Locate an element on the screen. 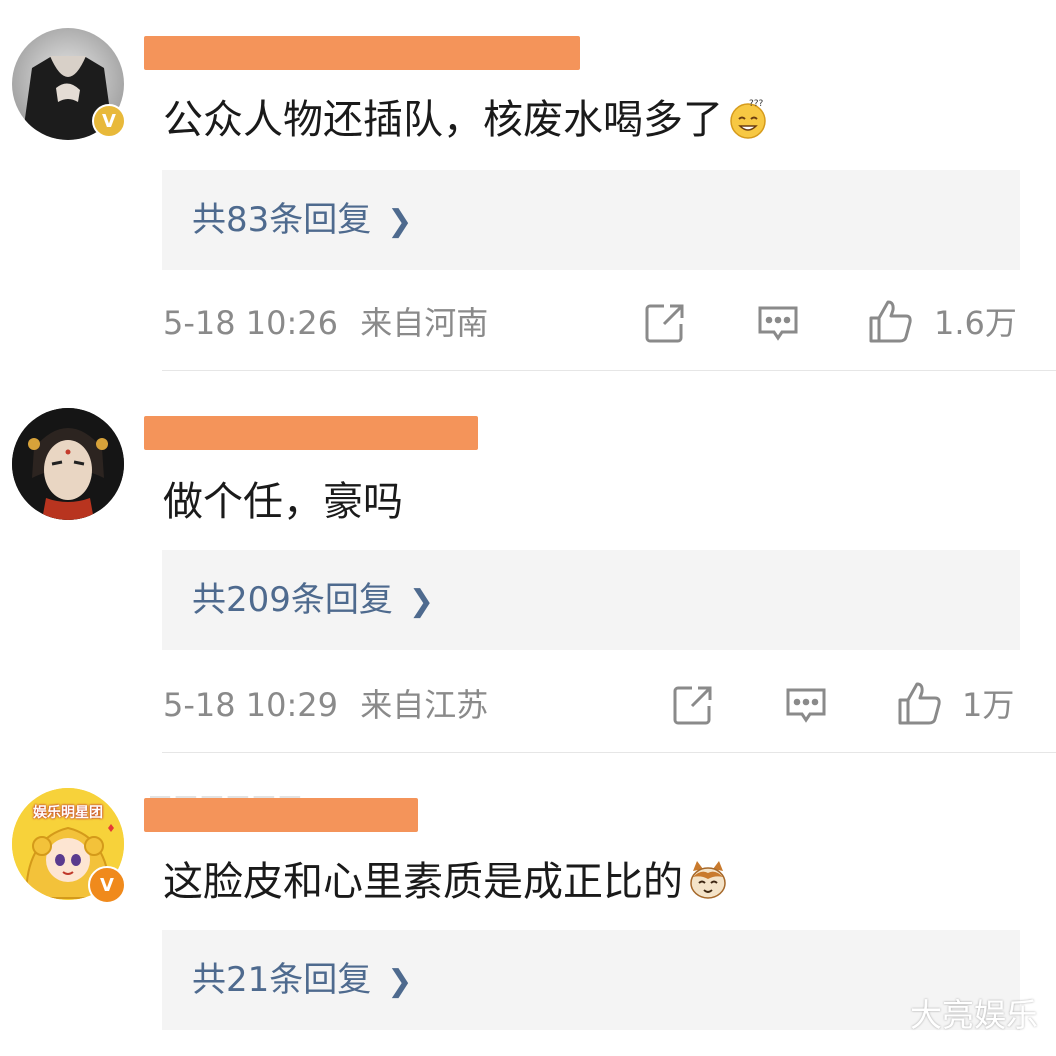 This screenshot has width=1056, height=1056. like-count: 1.6万 is located at coordinates (975, 323).